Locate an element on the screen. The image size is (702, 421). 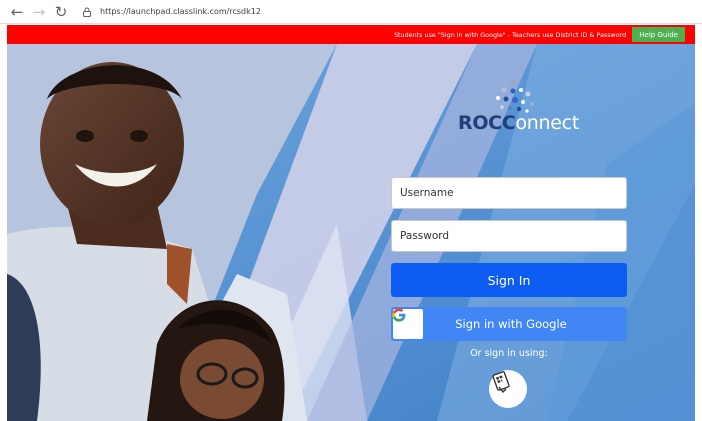
roconnect-logo: ROCConnect is located at coordinates (518, 108).